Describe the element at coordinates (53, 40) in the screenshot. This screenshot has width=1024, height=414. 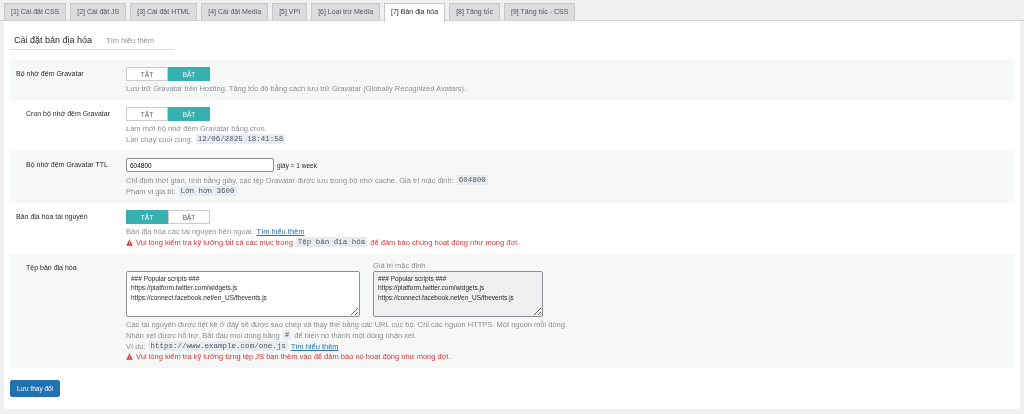
I see `section-title: Cài đặt bản địa hóa` at that location.